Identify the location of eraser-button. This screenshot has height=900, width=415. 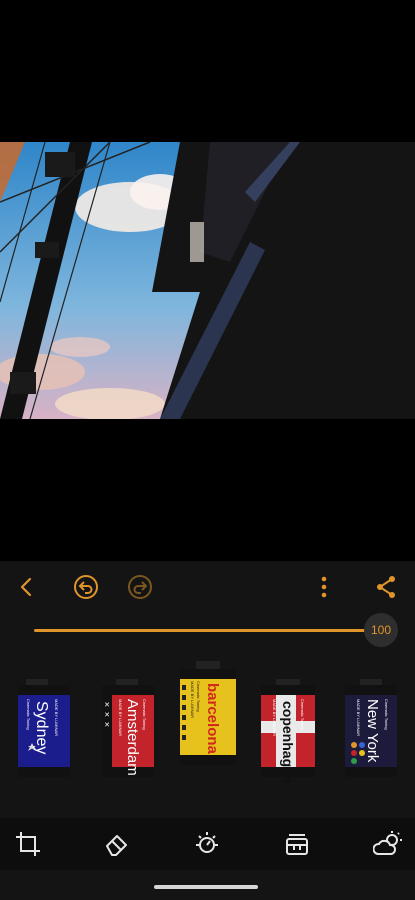
(117, 844).